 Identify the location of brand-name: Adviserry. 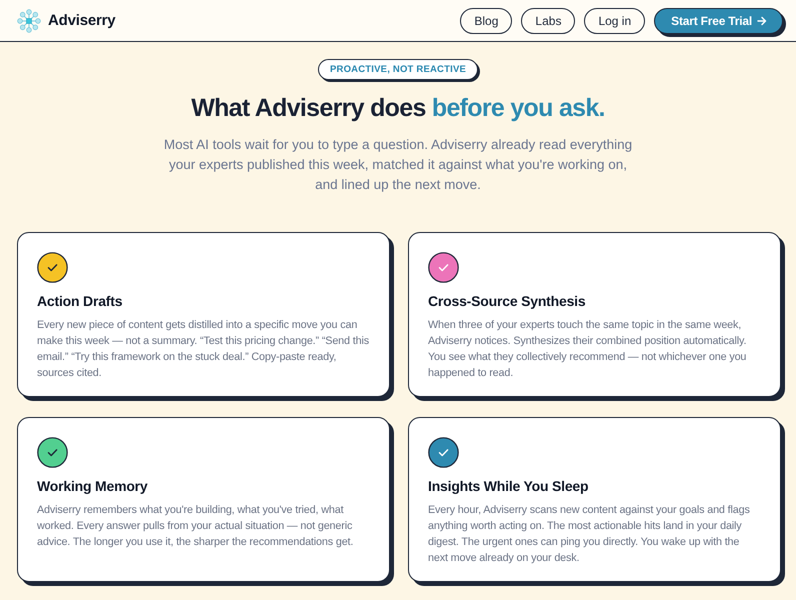
(82, 20).